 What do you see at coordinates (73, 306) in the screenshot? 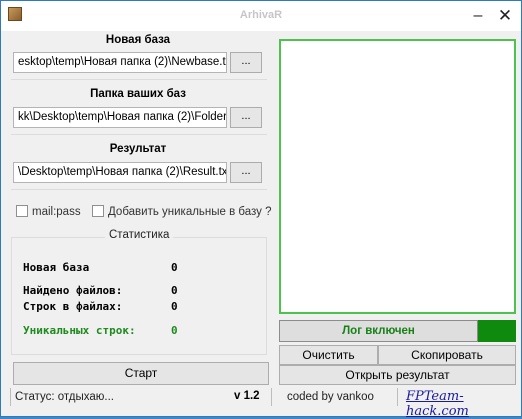
I see `stat-lines-label: Строк в файлах:` at bounding box center [73, 306].